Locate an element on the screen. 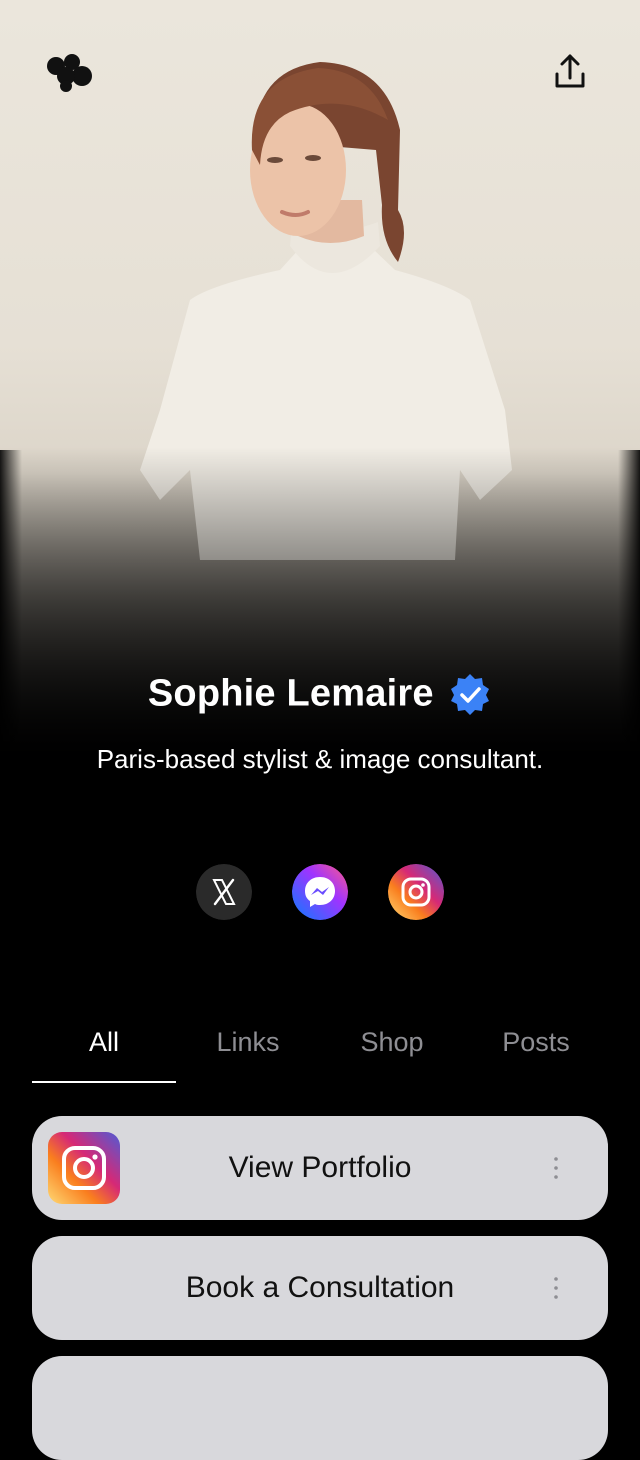 The height and width of the screenshot is (1460, 640). messenger-icon is located at coordinates (320, 892).